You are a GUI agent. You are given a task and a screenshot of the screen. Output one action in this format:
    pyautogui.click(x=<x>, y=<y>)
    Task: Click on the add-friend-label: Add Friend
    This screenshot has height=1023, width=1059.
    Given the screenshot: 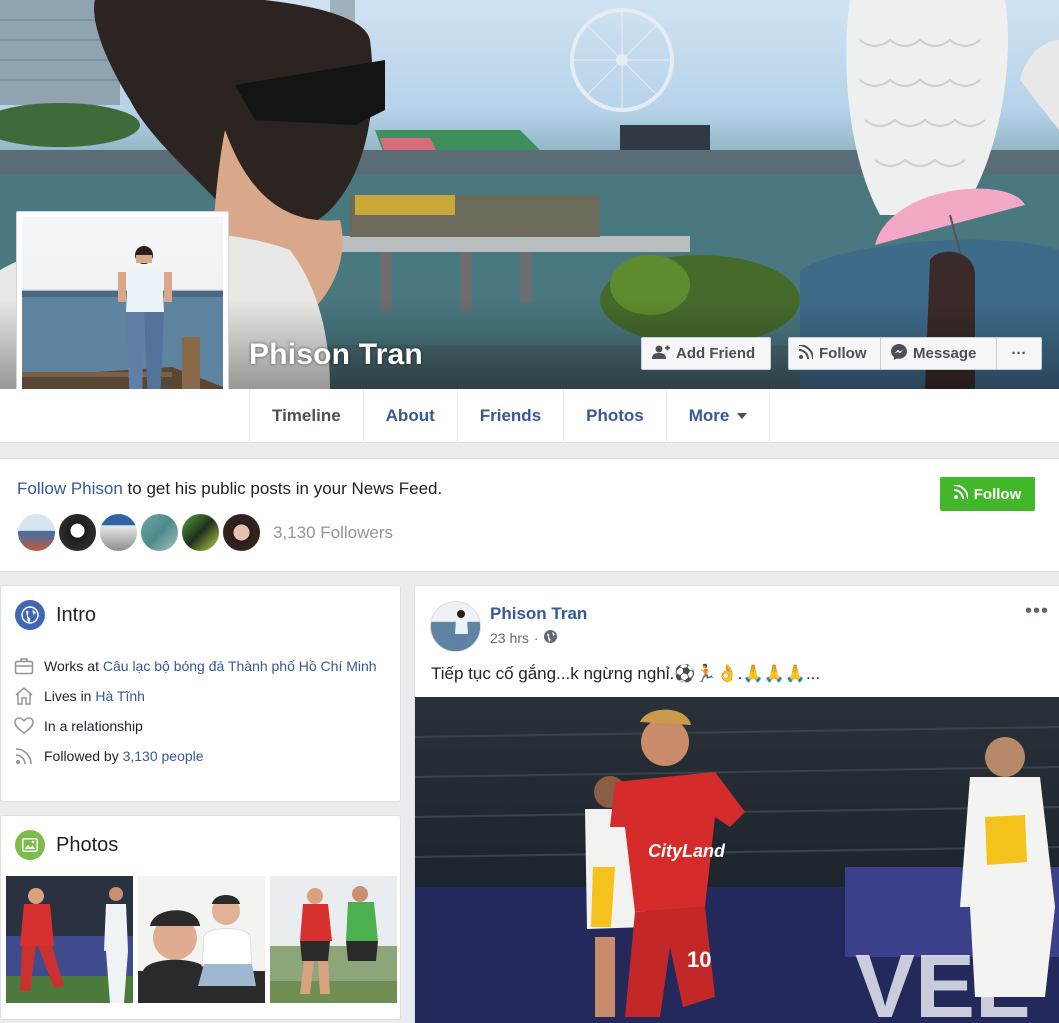 What is the action you would take?
    pyautogui.click(x=716, y=353)
    